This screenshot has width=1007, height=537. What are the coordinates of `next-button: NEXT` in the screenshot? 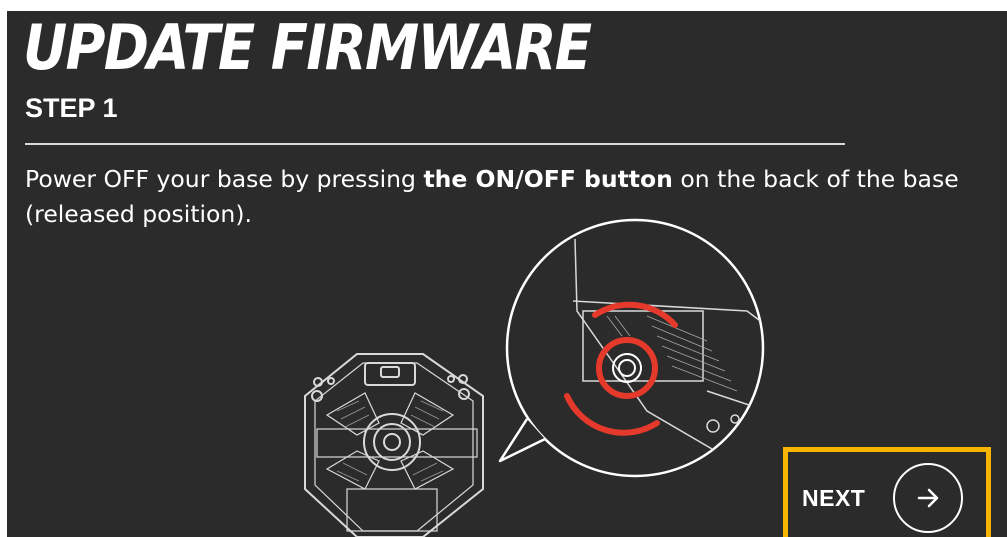 It's located at (894, 498).